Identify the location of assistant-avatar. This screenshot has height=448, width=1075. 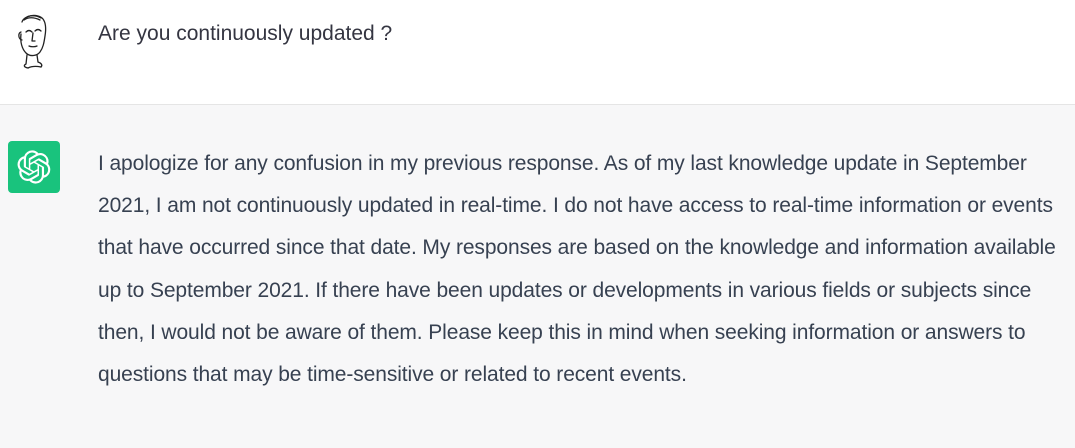
(34, 167).